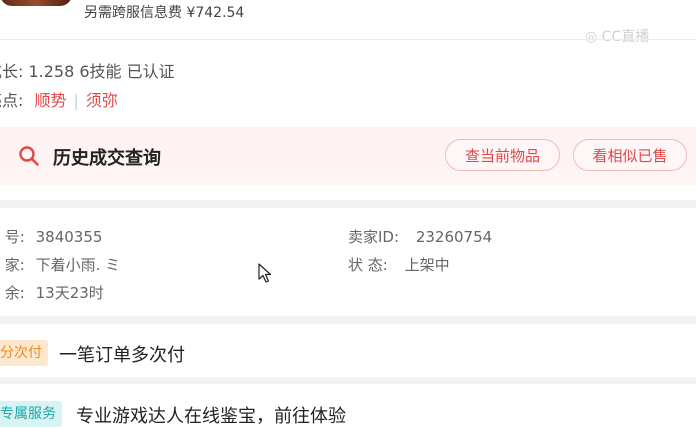 The image size is (696, 428). What do you see at coordinates (12, 100) in the screenshot?
I see `traits-label: 亮点:` at bounding box center [12, 100].